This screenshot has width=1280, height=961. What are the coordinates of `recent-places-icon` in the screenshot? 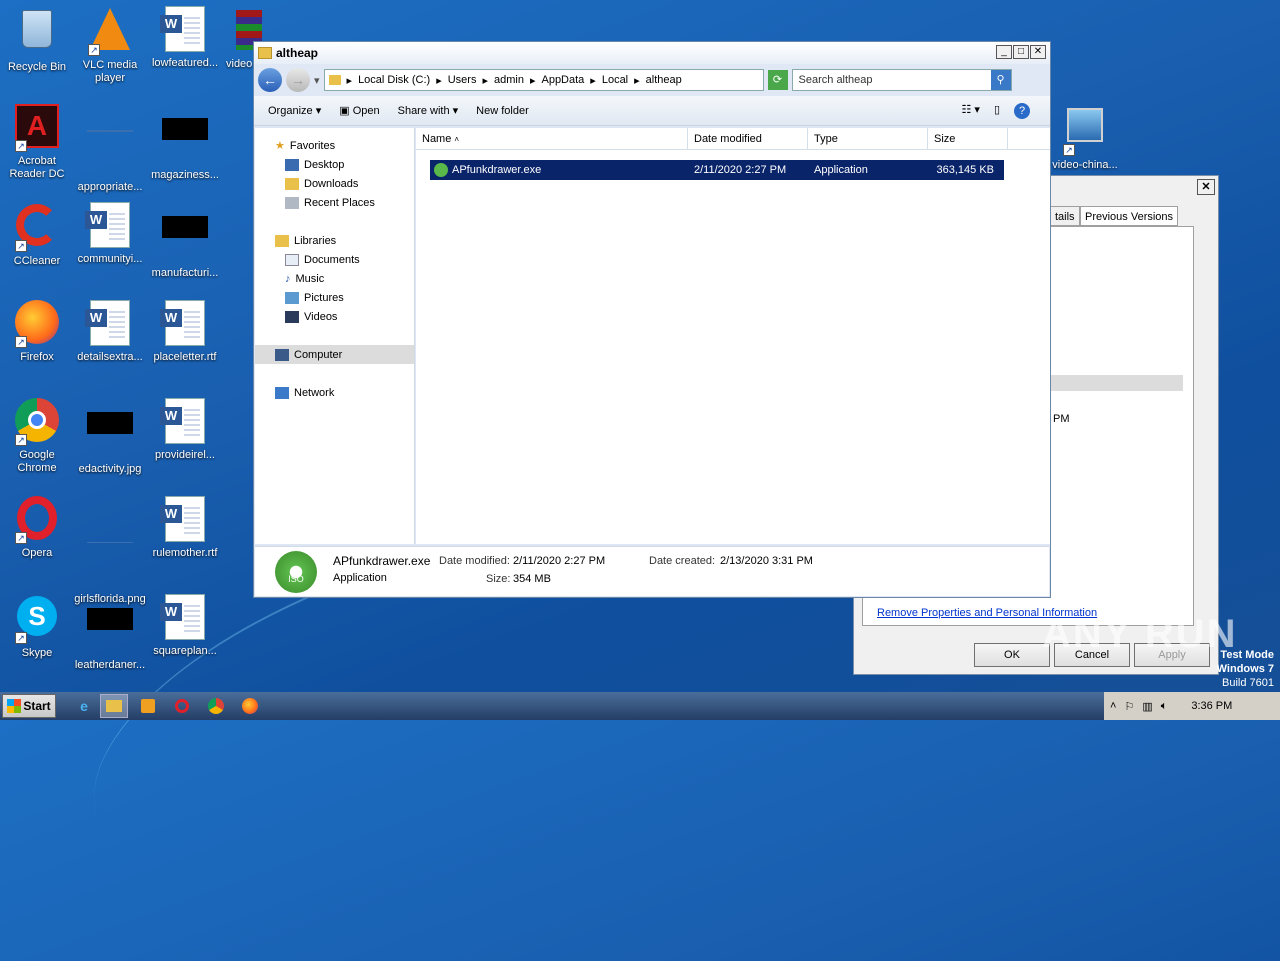 It's located at (292, 202).